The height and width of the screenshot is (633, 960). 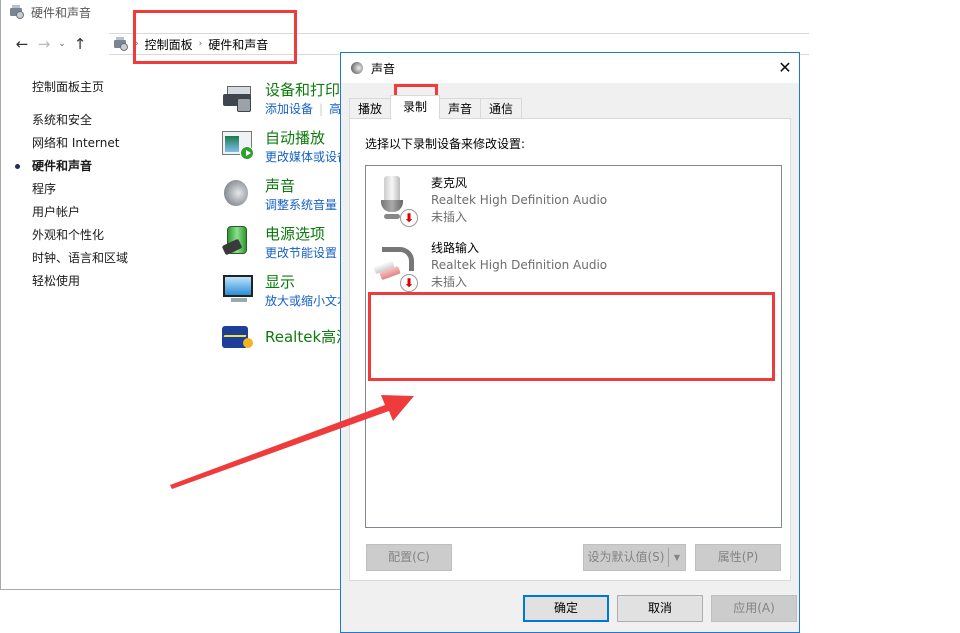 What do you see at coordinates (22, 44) in the screenshot?
I see `back-button: ←` at bounding box center [22, 44].